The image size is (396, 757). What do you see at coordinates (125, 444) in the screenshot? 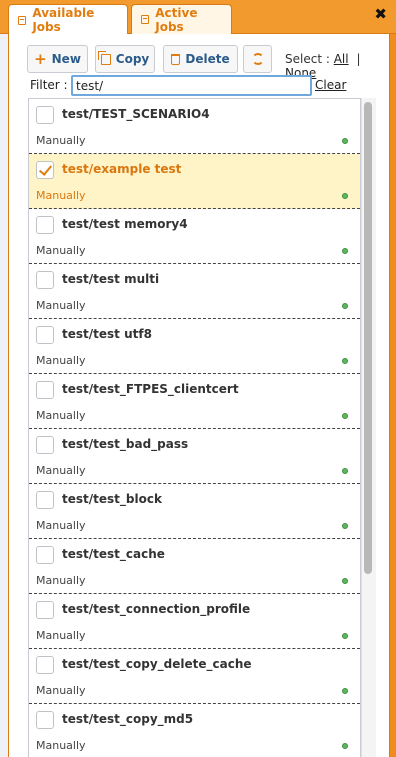
I see `job-name: test/test_bad_pass` at bounding box center [125, 444].